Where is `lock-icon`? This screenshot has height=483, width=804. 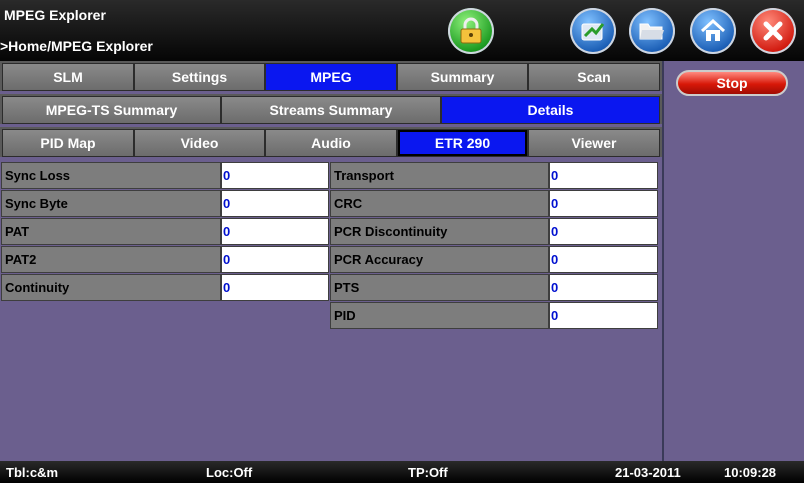
lock-icon is located at coordinates (471, 30).